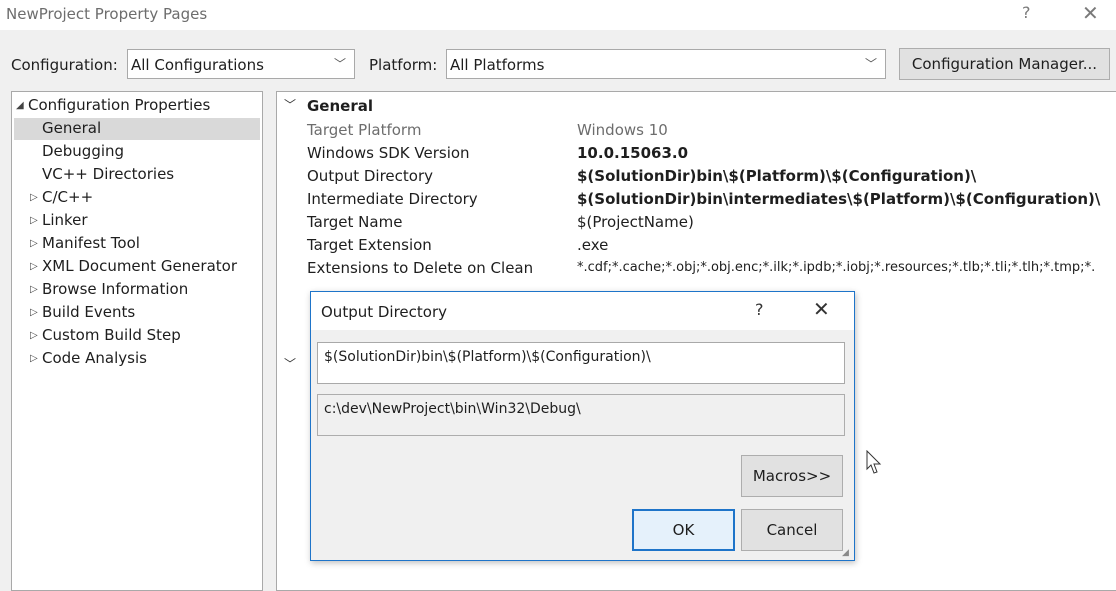 The width and height of the screenshot is (1116, 591). What do you see at coordinates (696, 244) in the screenshot?
I see `property-row: Target Extension .exe` at bounding box center [696, 244].